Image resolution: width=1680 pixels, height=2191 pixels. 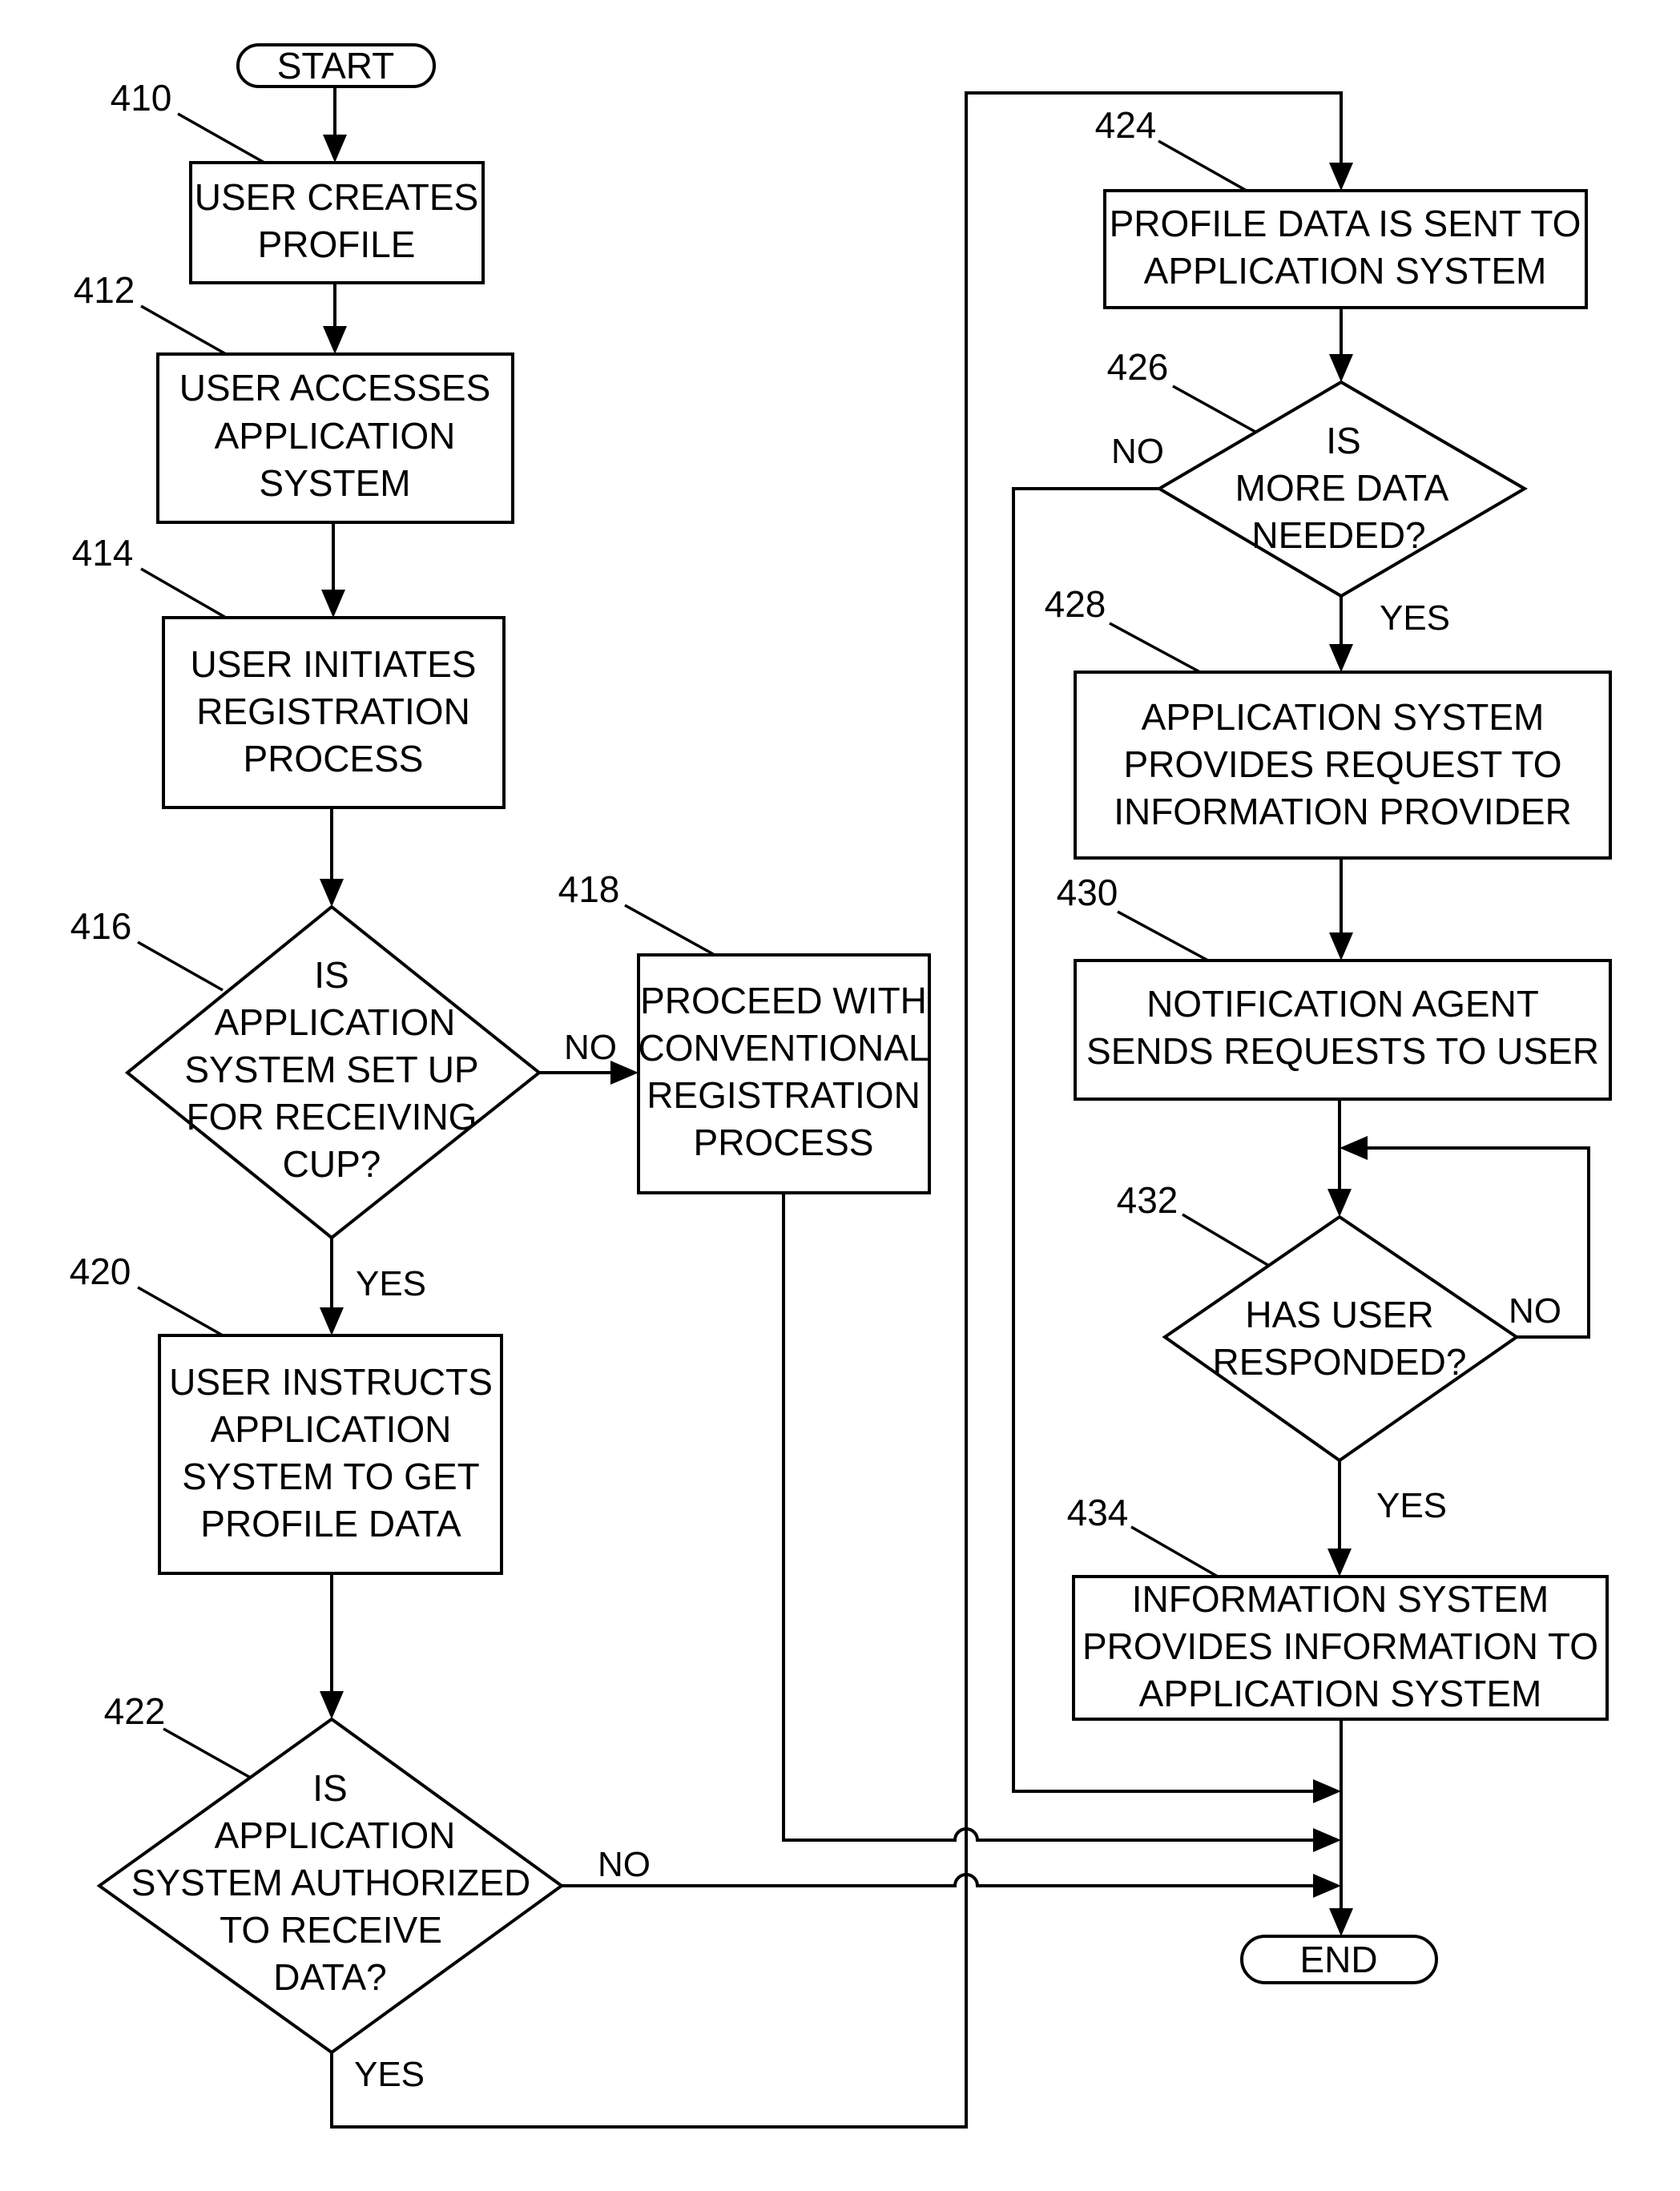 What do you see at coordinates (330, 1524) in the screenshot?
I see `step-420-line-4: PROFILE DATA` at bounding box center [330, 1524].